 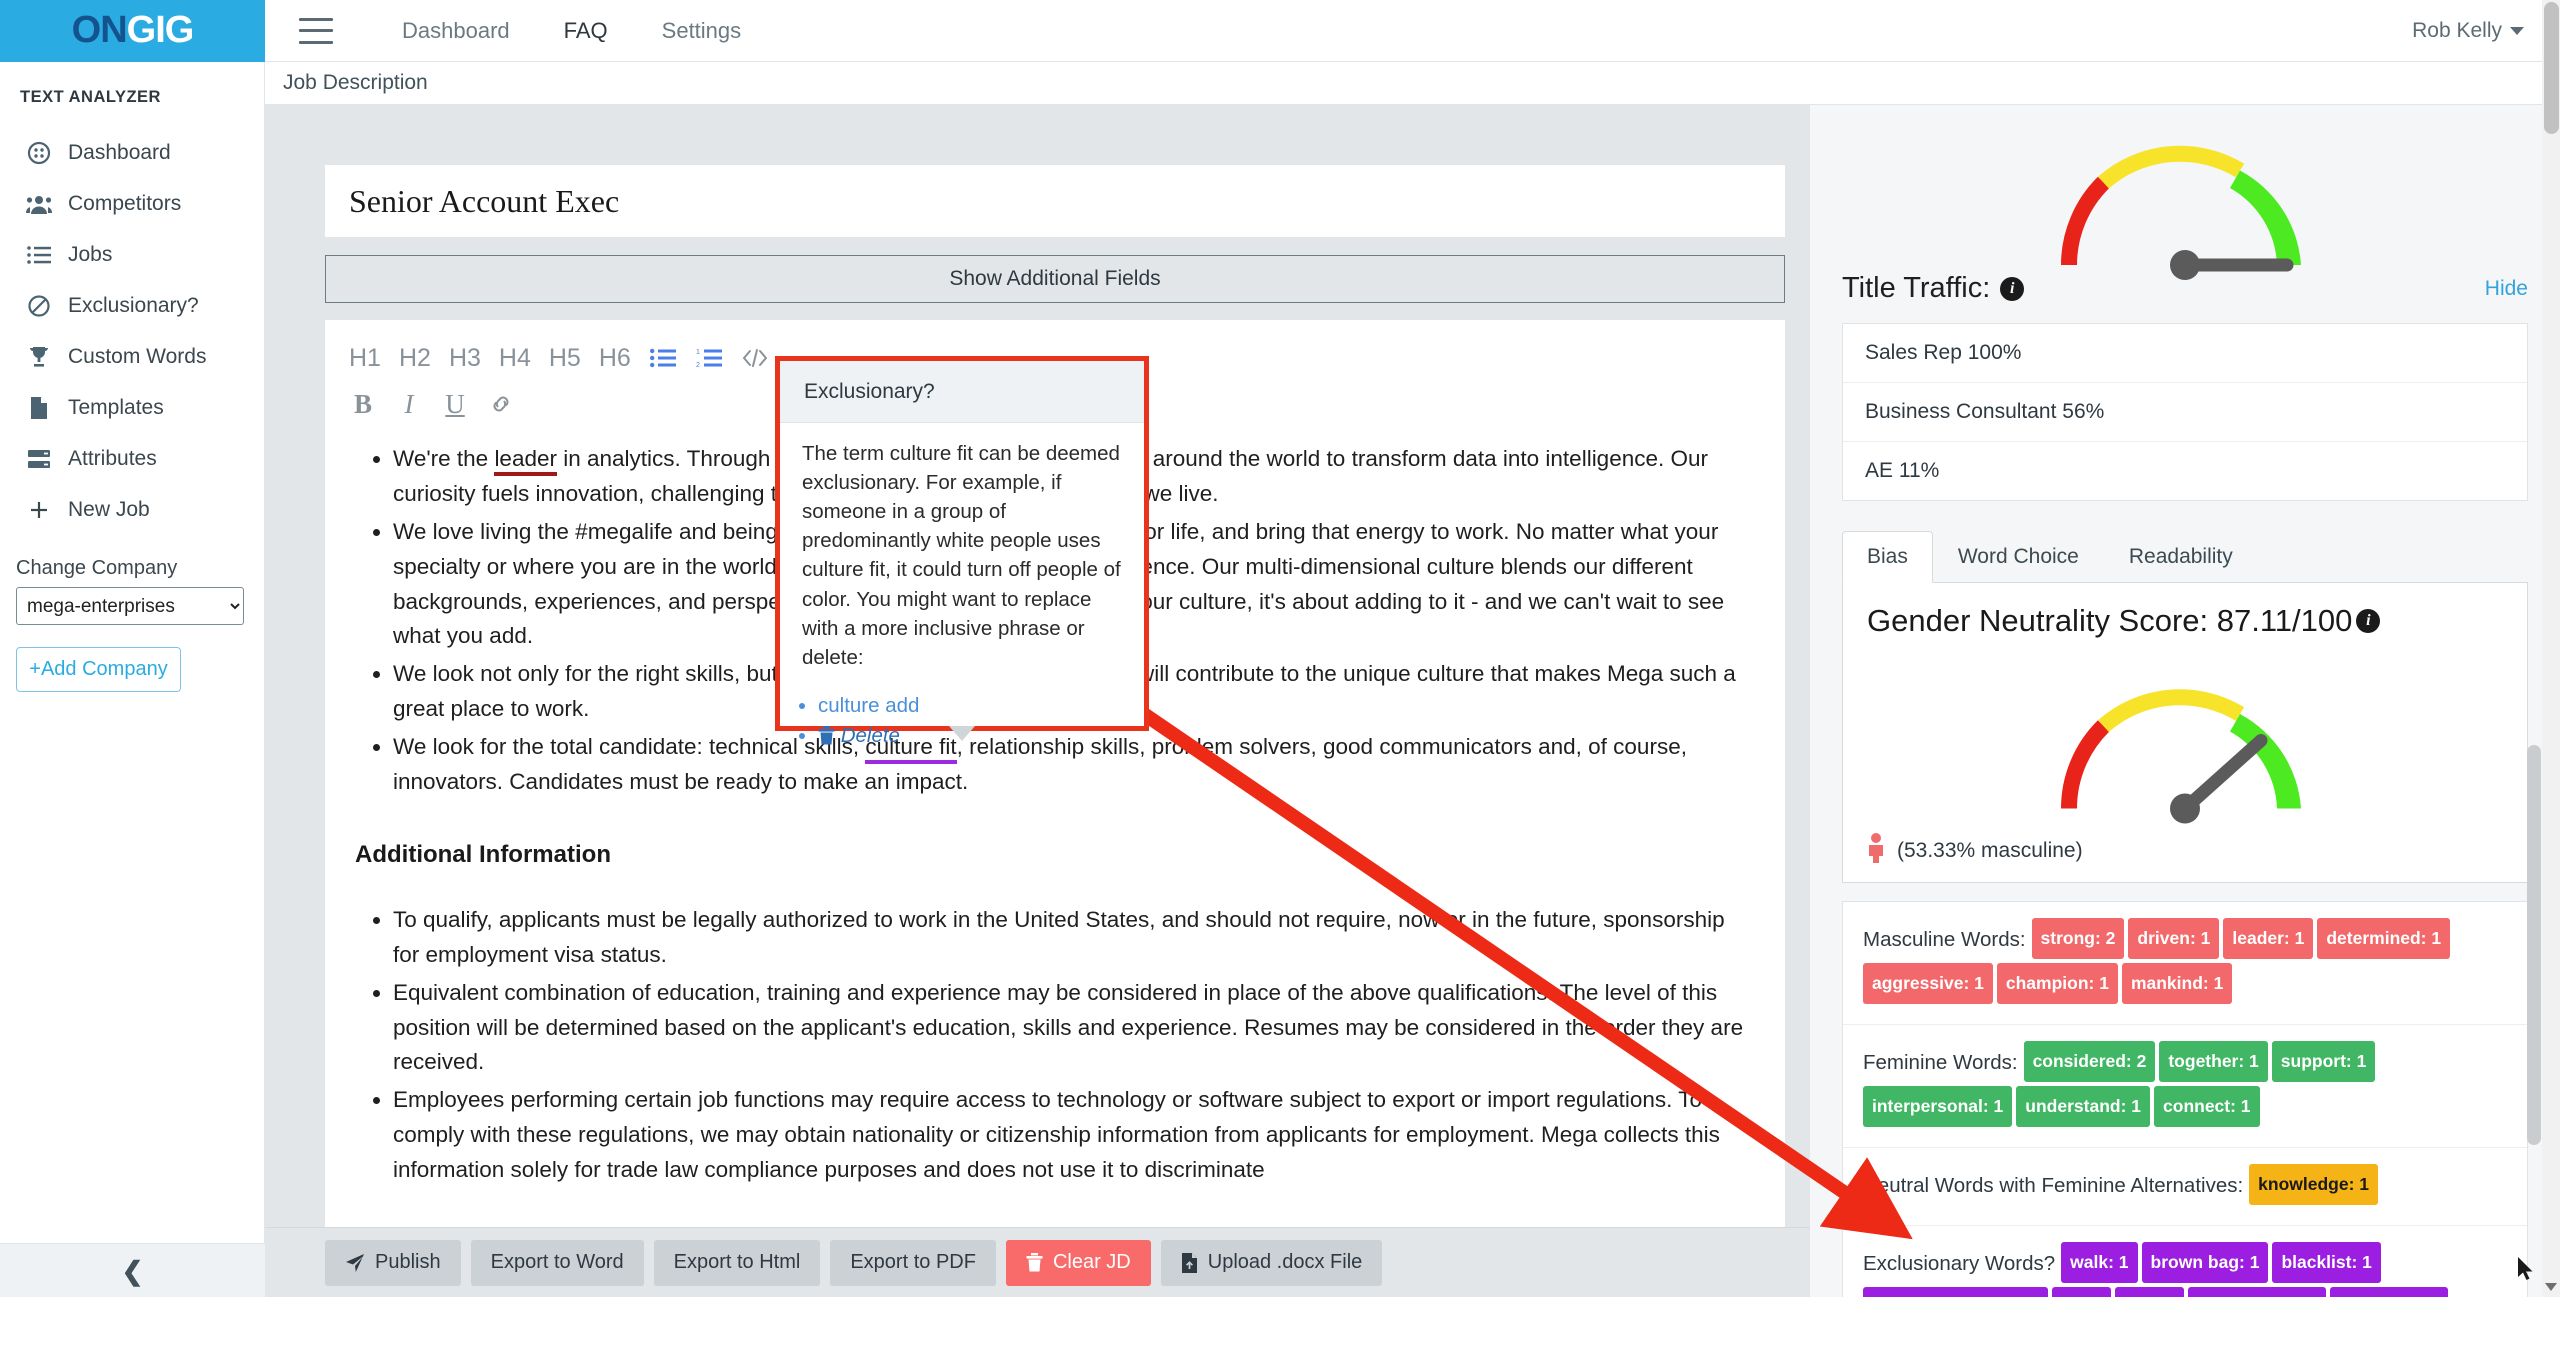 What do you see at coordinates (2083, 1106) in the screenshot?
I see `word-chip: understand: 1` at bounding box center [2083, 1106].